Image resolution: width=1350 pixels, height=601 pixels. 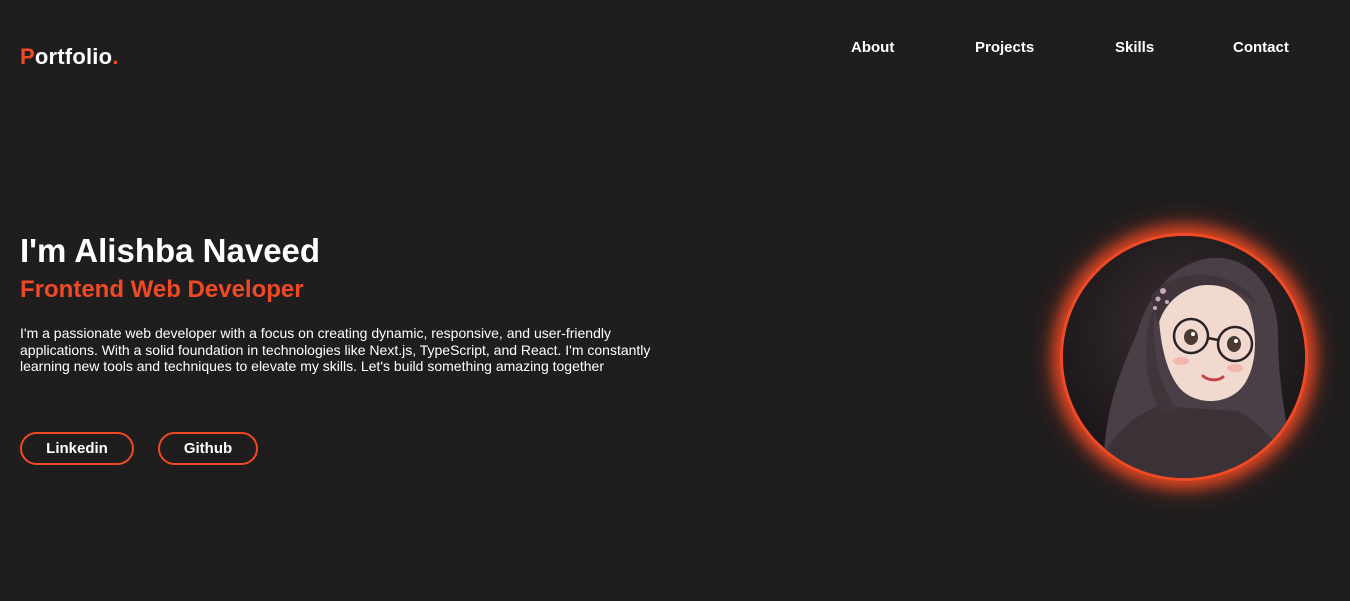 I want to click on nav-link-skills: Skills, so click(x=1134, y=47).